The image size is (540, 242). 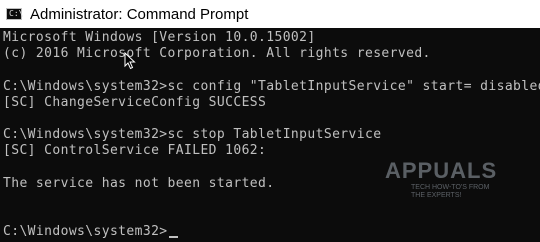 What do you see at coordinates (139, 183) in the screenshot?
I see `console-line: The service has not been started.` at bounding box center [139, 183].